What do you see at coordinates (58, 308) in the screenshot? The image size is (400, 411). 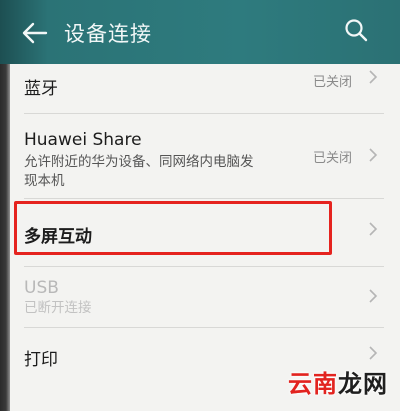 I see `usb-description: 已断开连接` at bounding box center [58, 308].